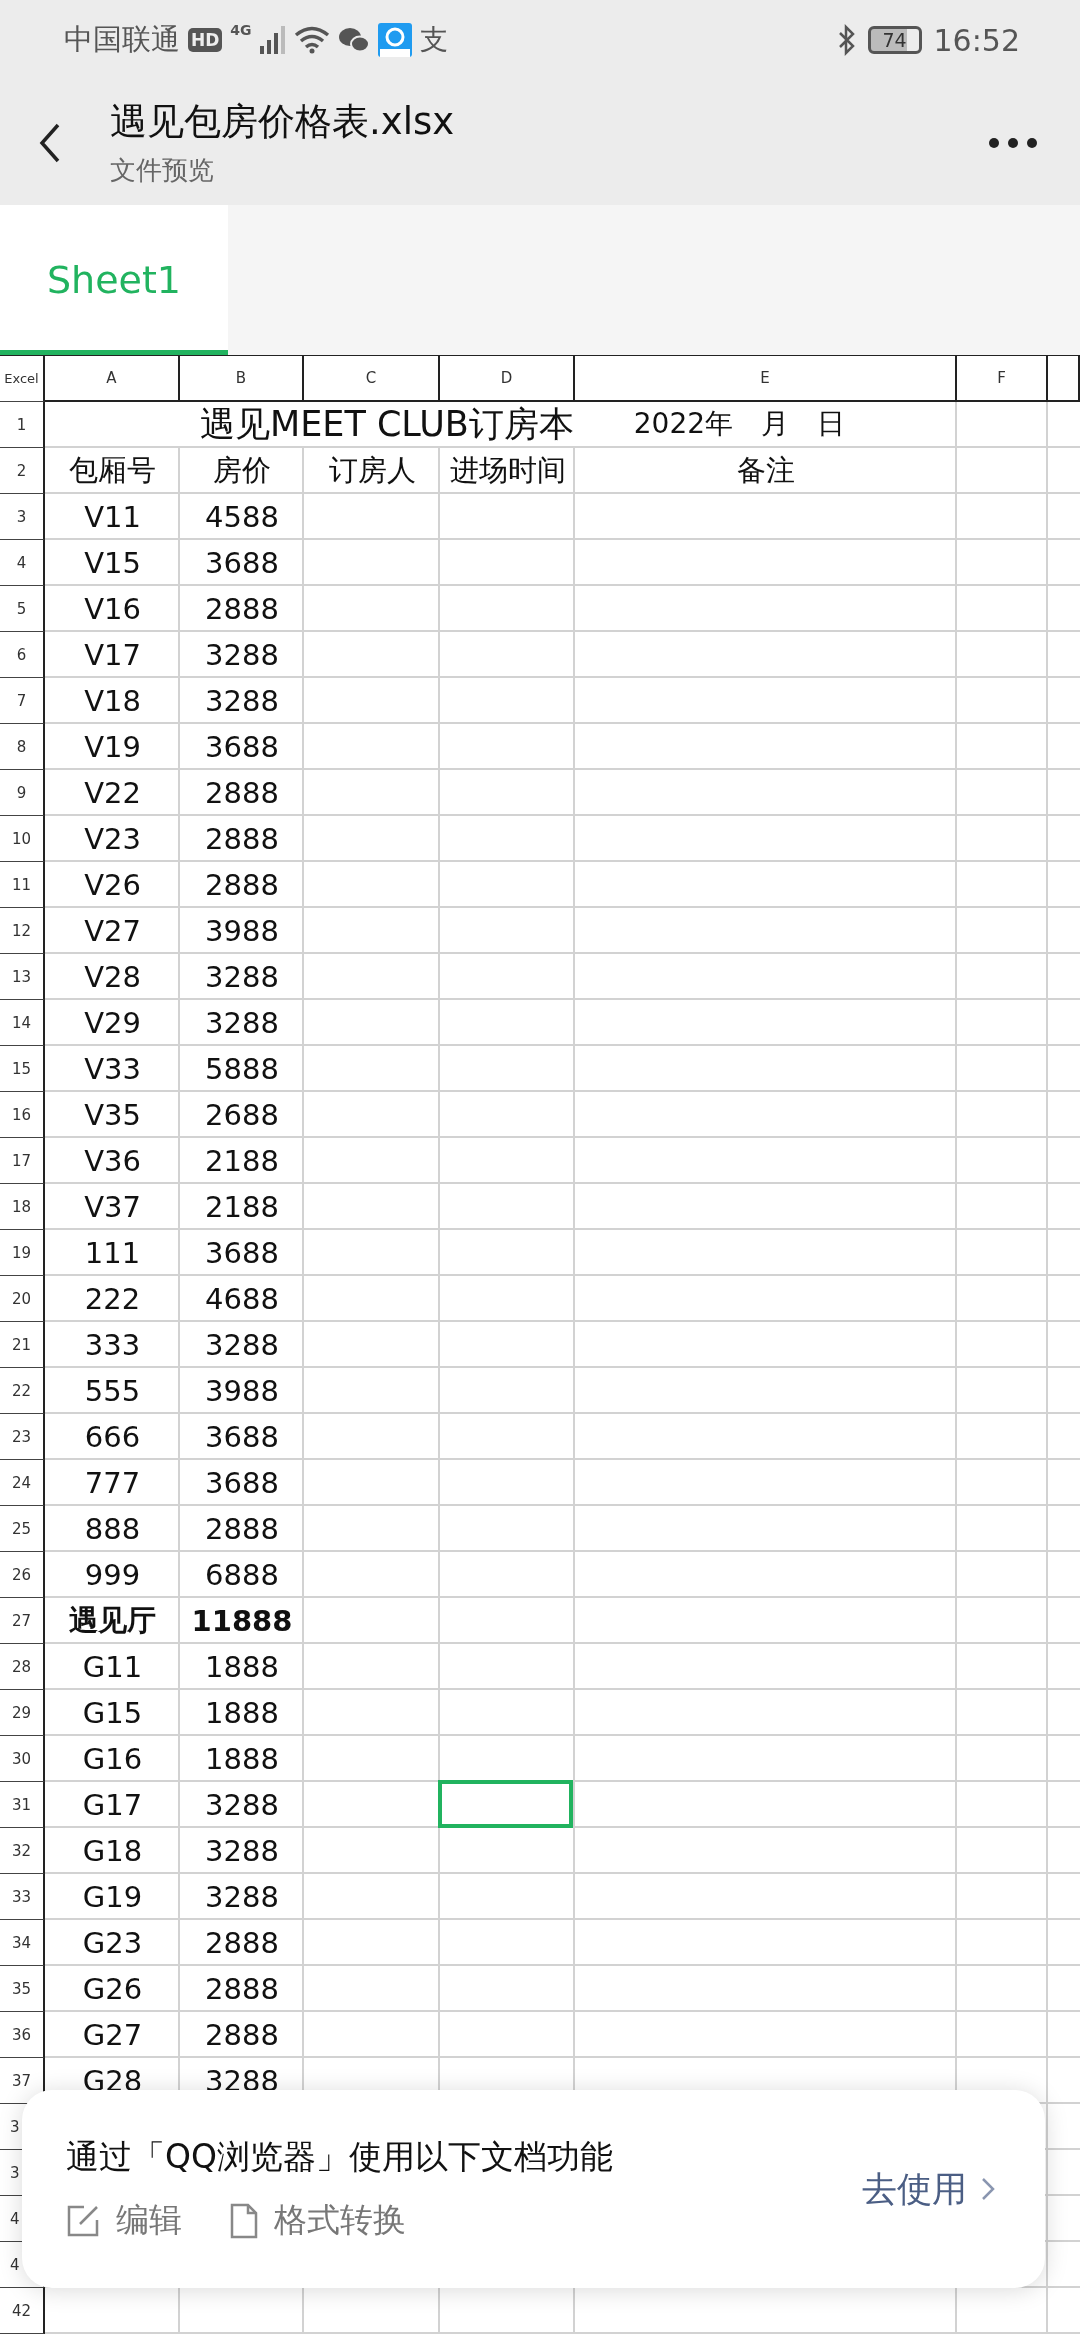  I want to click on row-number: 4, so click(22, 563).